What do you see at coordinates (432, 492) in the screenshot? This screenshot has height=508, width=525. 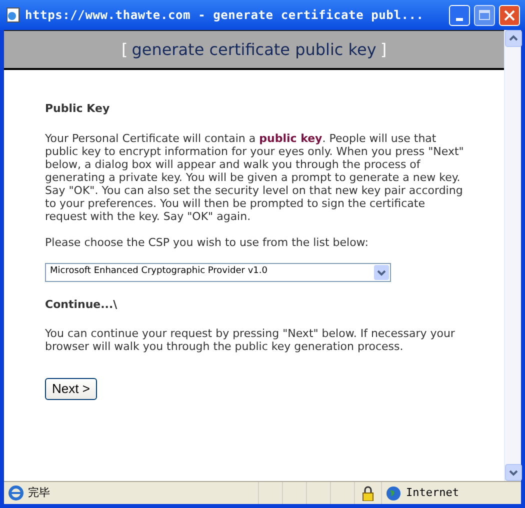 I see `zone-text: Internet` at bounding box center [432, 492].